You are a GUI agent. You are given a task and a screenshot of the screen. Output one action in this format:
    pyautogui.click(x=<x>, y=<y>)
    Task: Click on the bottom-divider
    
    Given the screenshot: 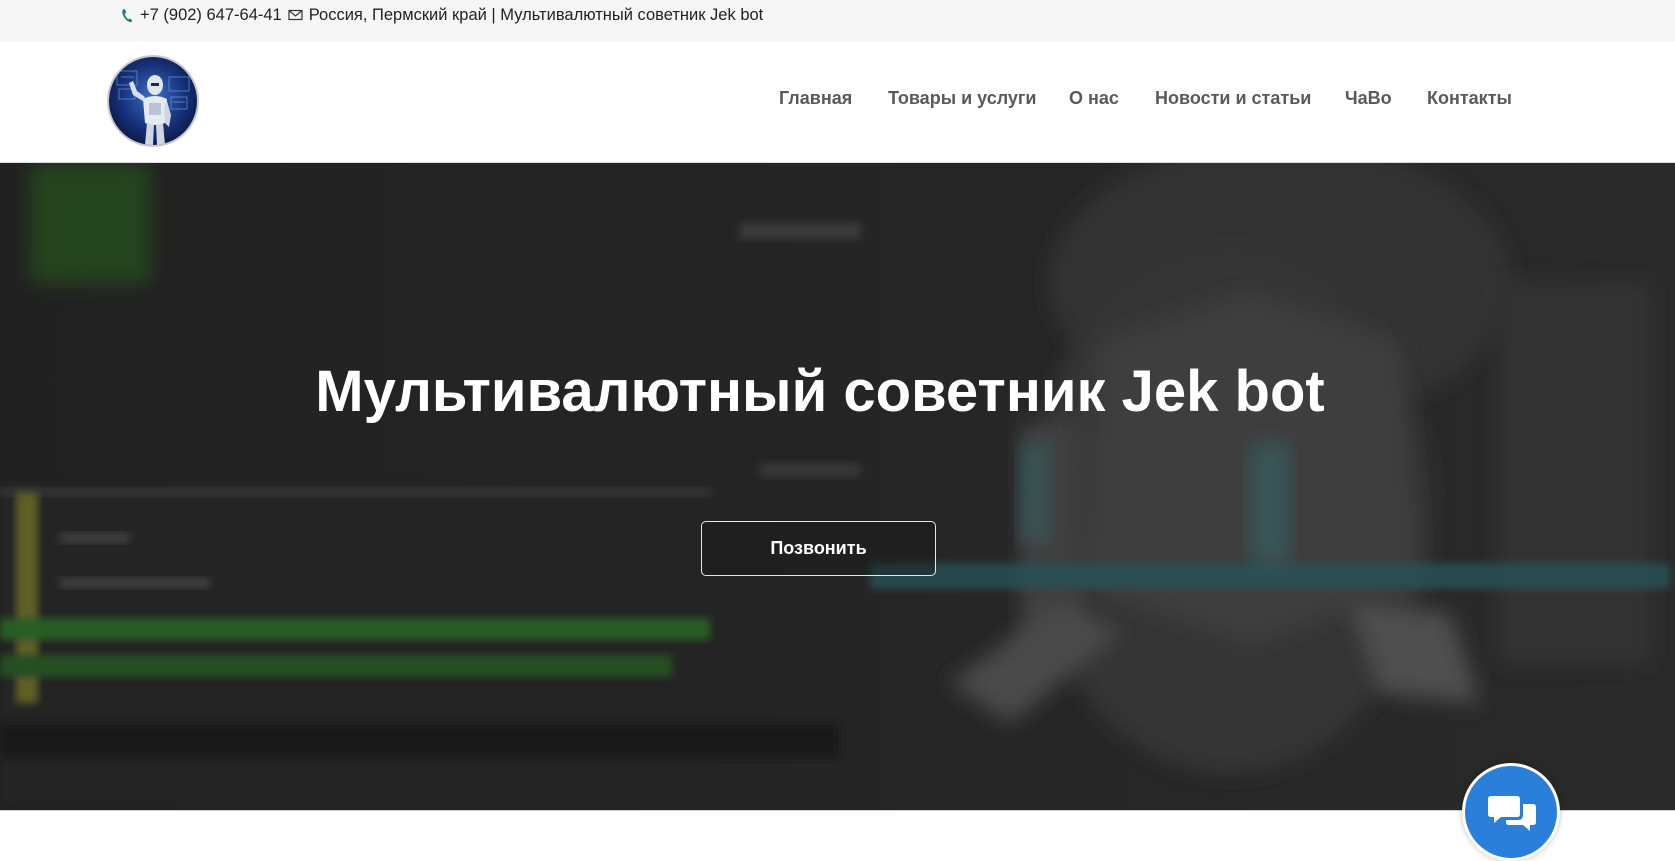 What is the action you would take?
    pyautogui.click(x=837, y=819)
    